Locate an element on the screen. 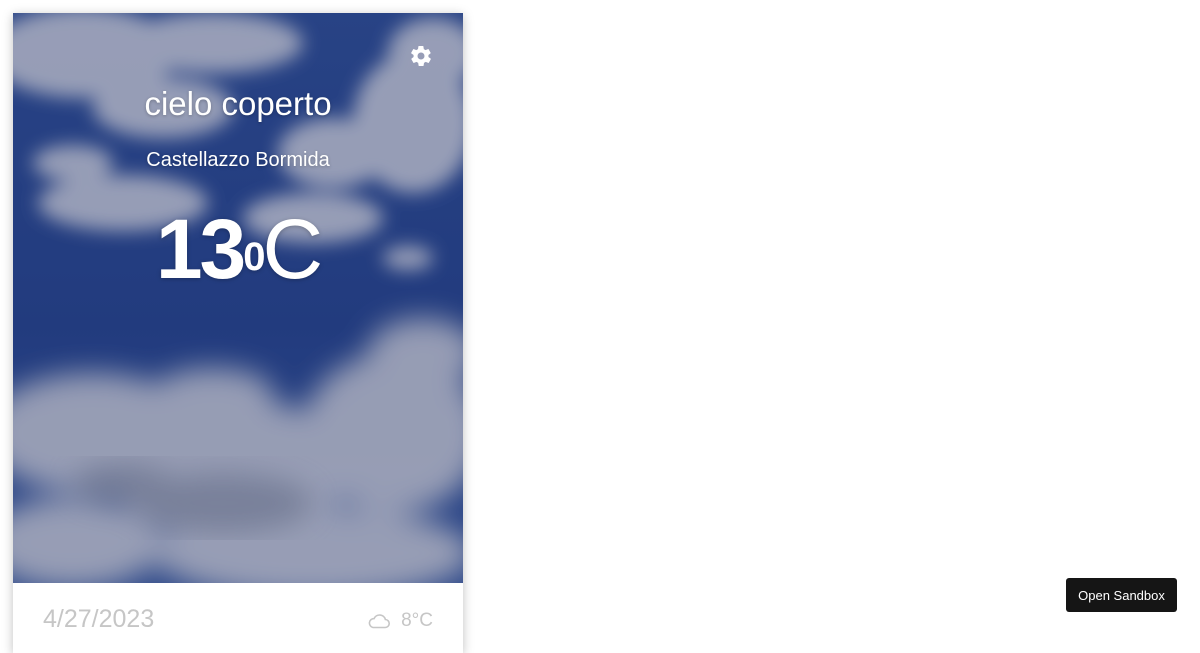 This screenshot has height=653, width=1200. weather-description: cielo coperto is located at coordinates (238, 103).